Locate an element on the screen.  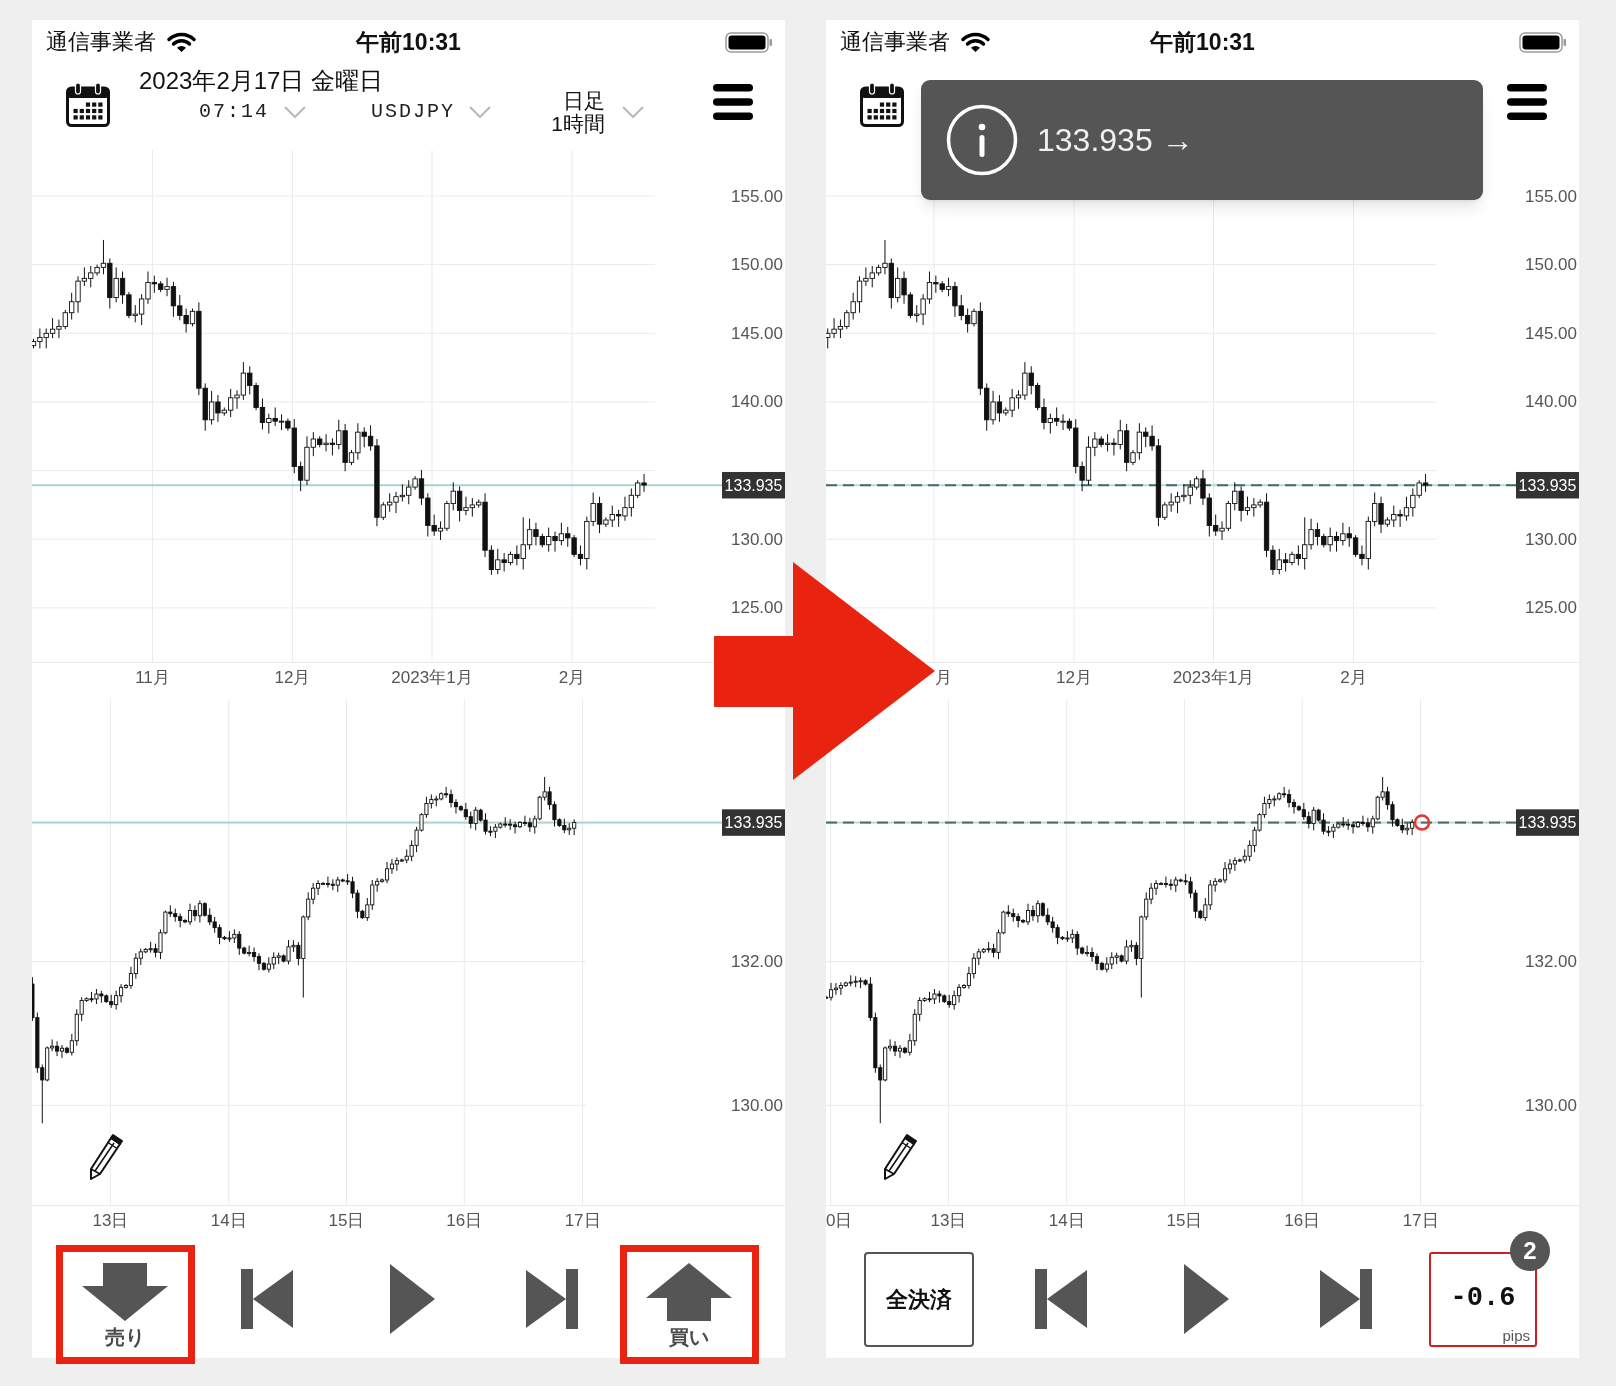
date-axis-label: 月 is located at coordinates (943, 677).